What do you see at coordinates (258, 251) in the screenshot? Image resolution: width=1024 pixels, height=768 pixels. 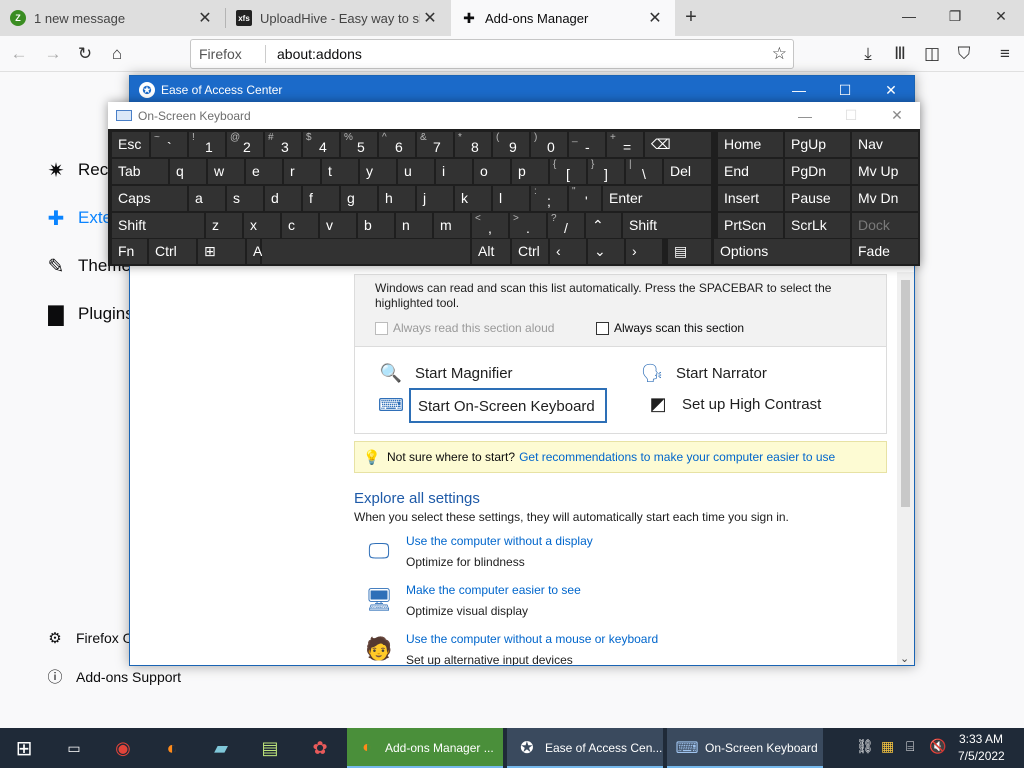 I see `key-alt: Alt` at bounding box center [258, 251].